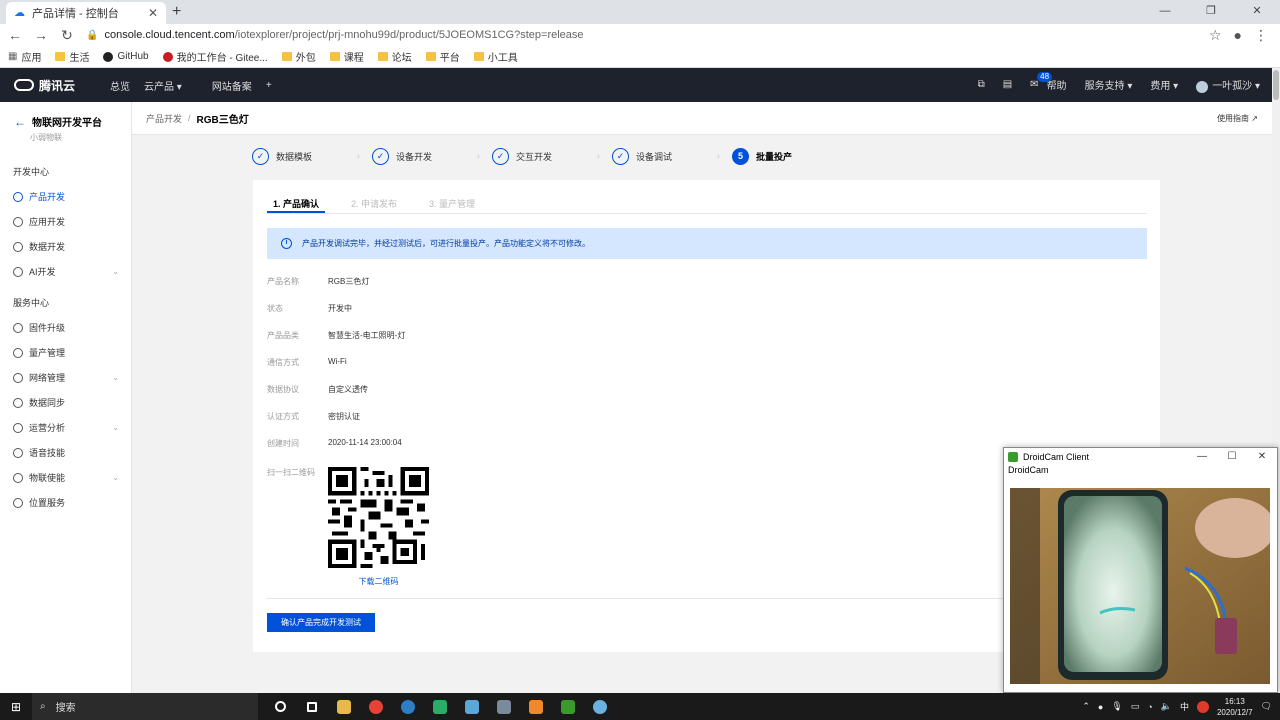 The width and height of the screenshot is (1280, 720). Describe the element at coordinates (600, 706) in the screenshot. I see `misc-app-icon` at that location.